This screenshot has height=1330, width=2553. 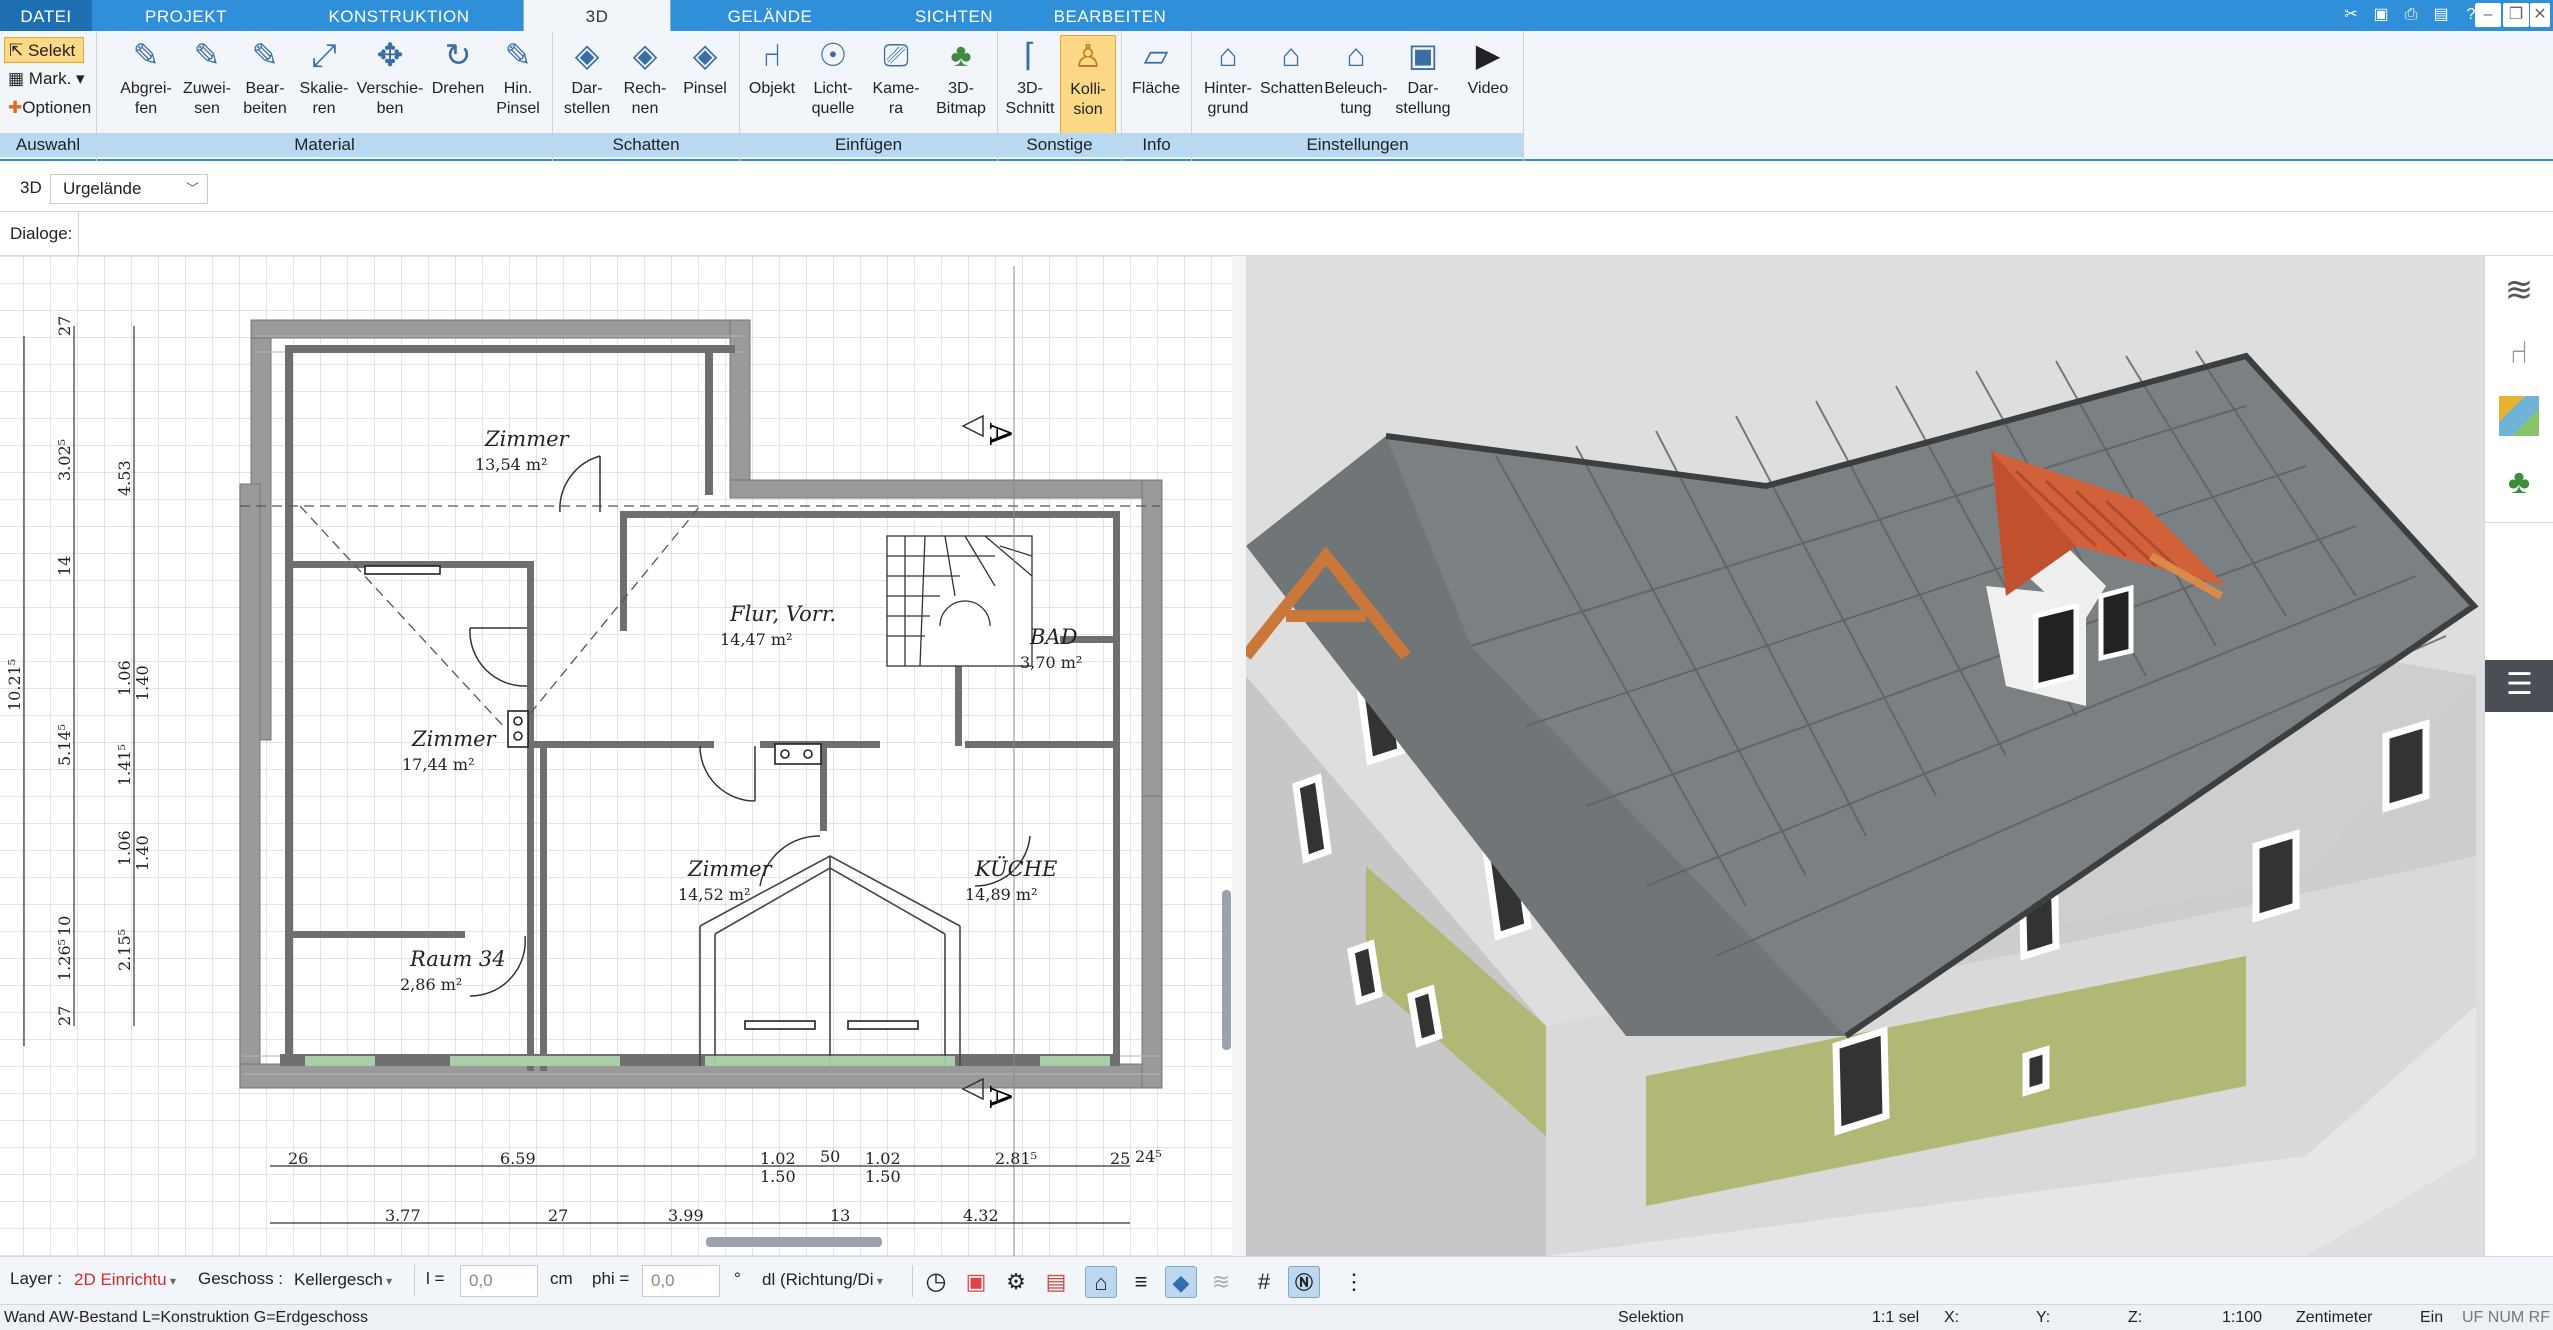 I want to click on sonstige-button-0: ⌈ 3D- Schnitt, so click(x=1030, y=85).